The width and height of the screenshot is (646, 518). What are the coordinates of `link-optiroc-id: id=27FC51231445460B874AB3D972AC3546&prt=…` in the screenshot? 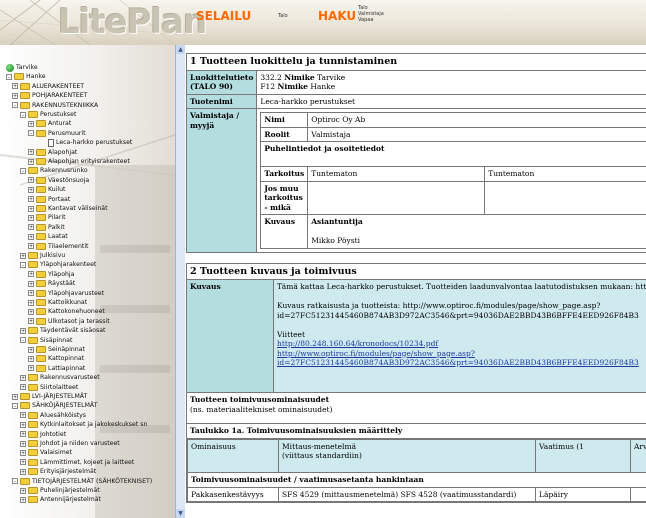 It's located at (458, 362).